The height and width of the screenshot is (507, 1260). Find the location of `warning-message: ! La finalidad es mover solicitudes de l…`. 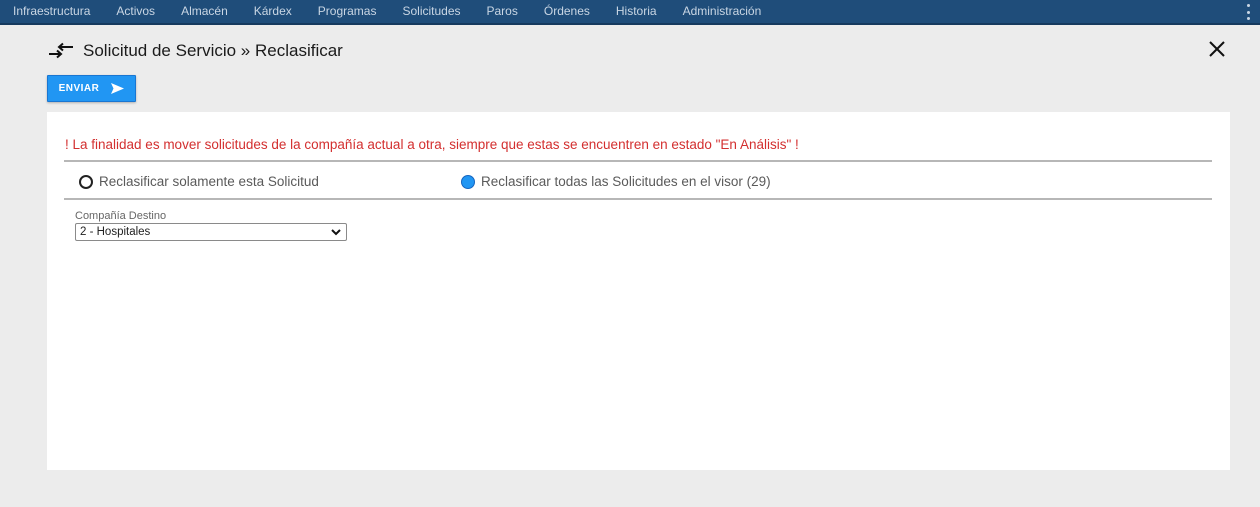

warning-message: ! La finalidad es mover solicitudes de l… is located at coordinates (432, 144).